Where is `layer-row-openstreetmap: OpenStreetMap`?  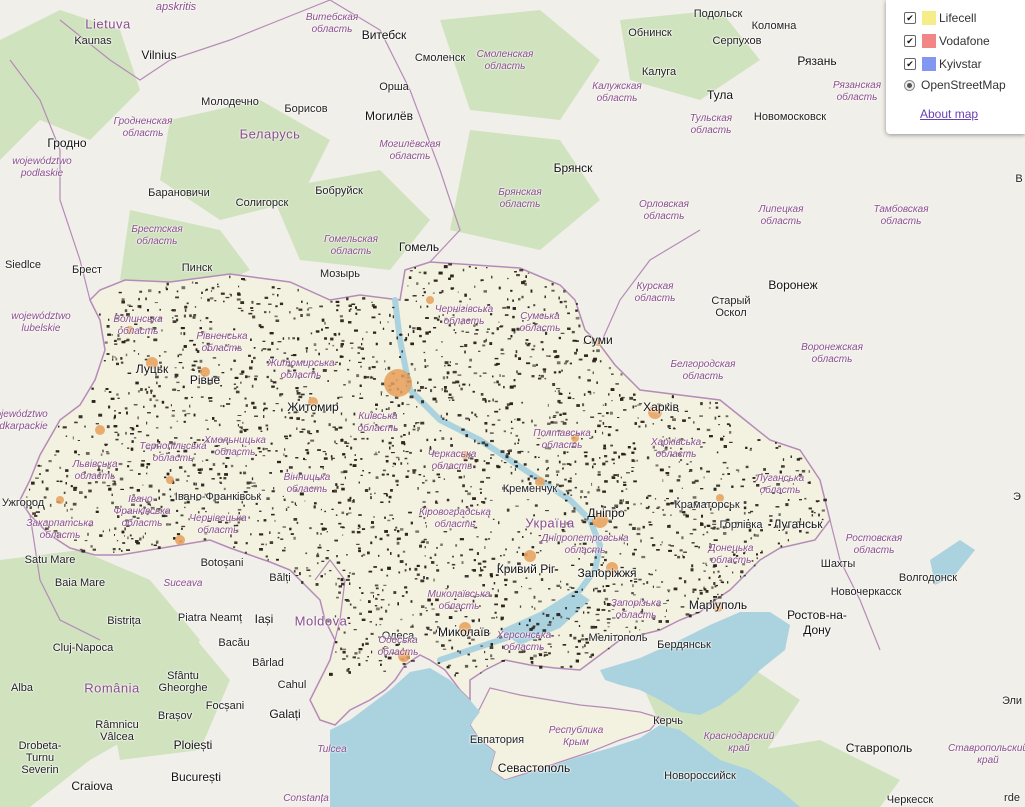 layer-row-openstreetmap: OpenStreetMap is located at coordinates (955, 85).